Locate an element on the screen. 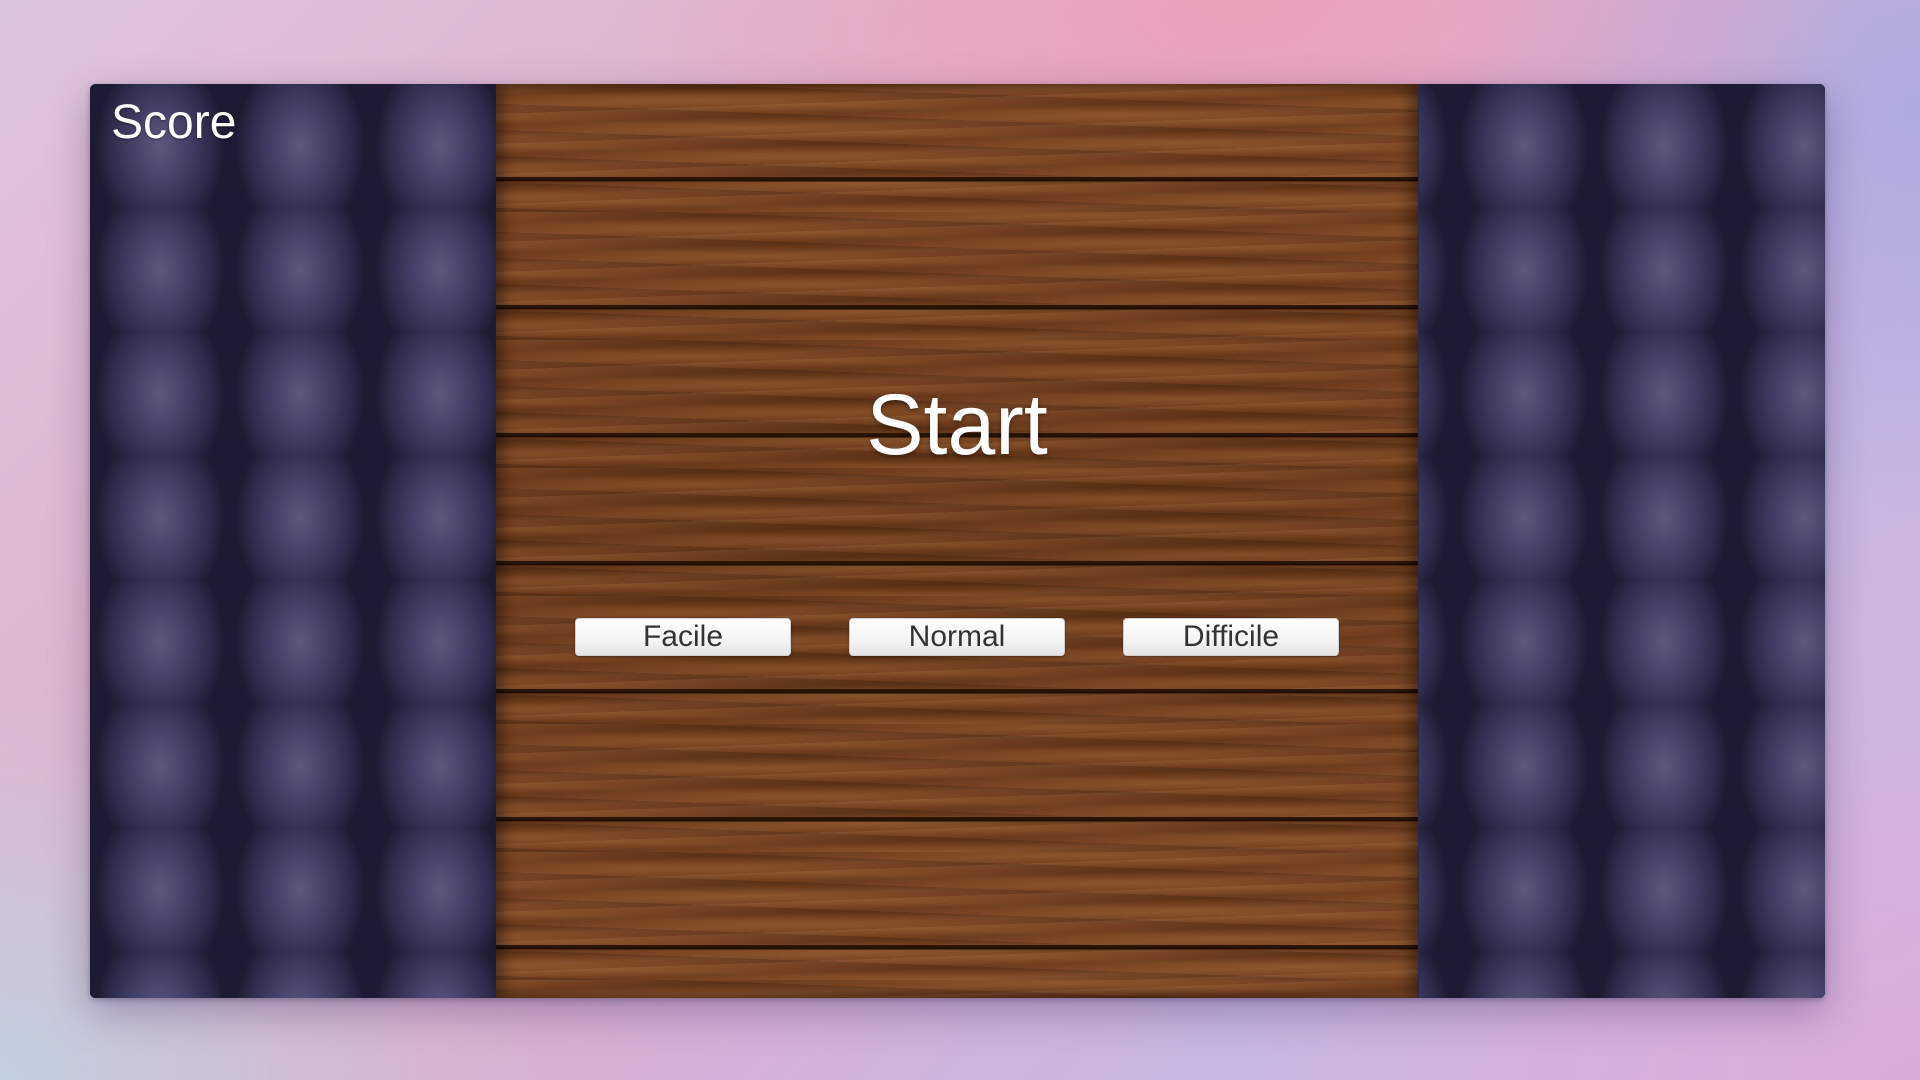 The image size is (1920, 1080). start-title: Start is located at coordinates (957, 425).